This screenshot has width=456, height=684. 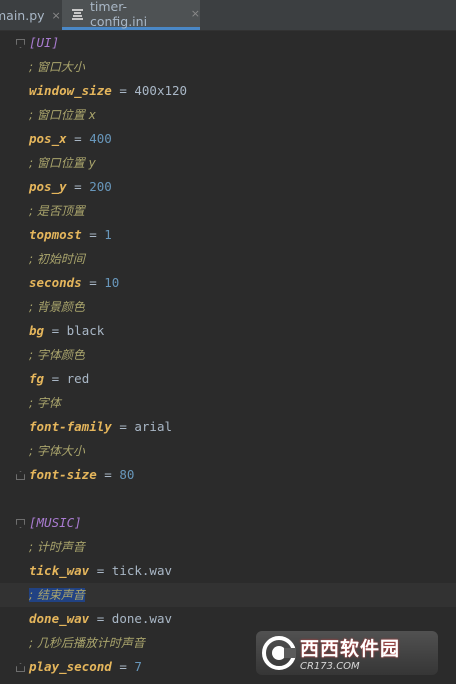 I want to click on code-line, so click(x=228, y=499).